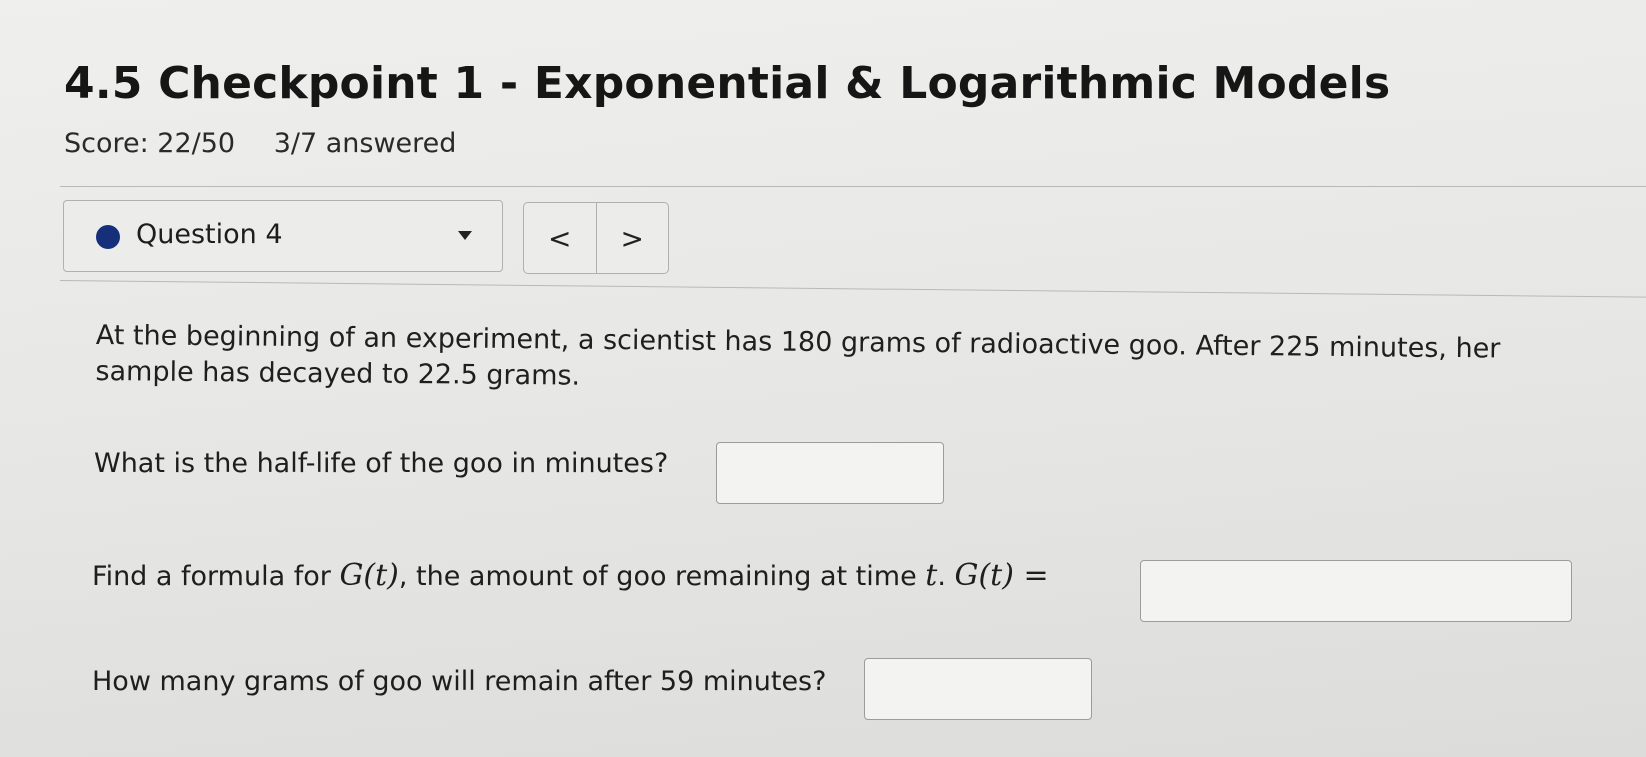  I want to click on divider-bottom, so click(852, 289).